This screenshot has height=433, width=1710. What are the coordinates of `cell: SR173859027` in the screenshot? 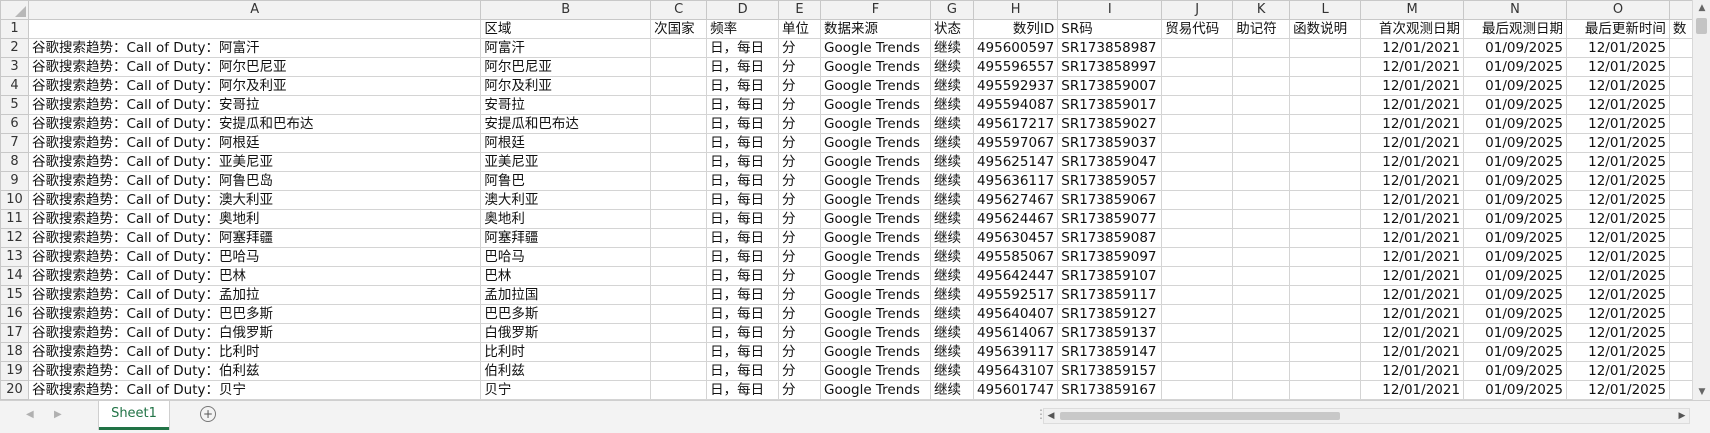 It's located at (1110, 124).